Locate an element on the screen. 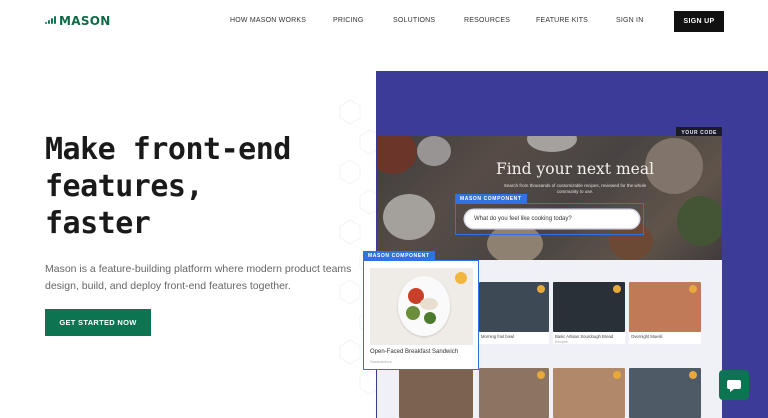  chat-button is located at coordinates (734, 385).